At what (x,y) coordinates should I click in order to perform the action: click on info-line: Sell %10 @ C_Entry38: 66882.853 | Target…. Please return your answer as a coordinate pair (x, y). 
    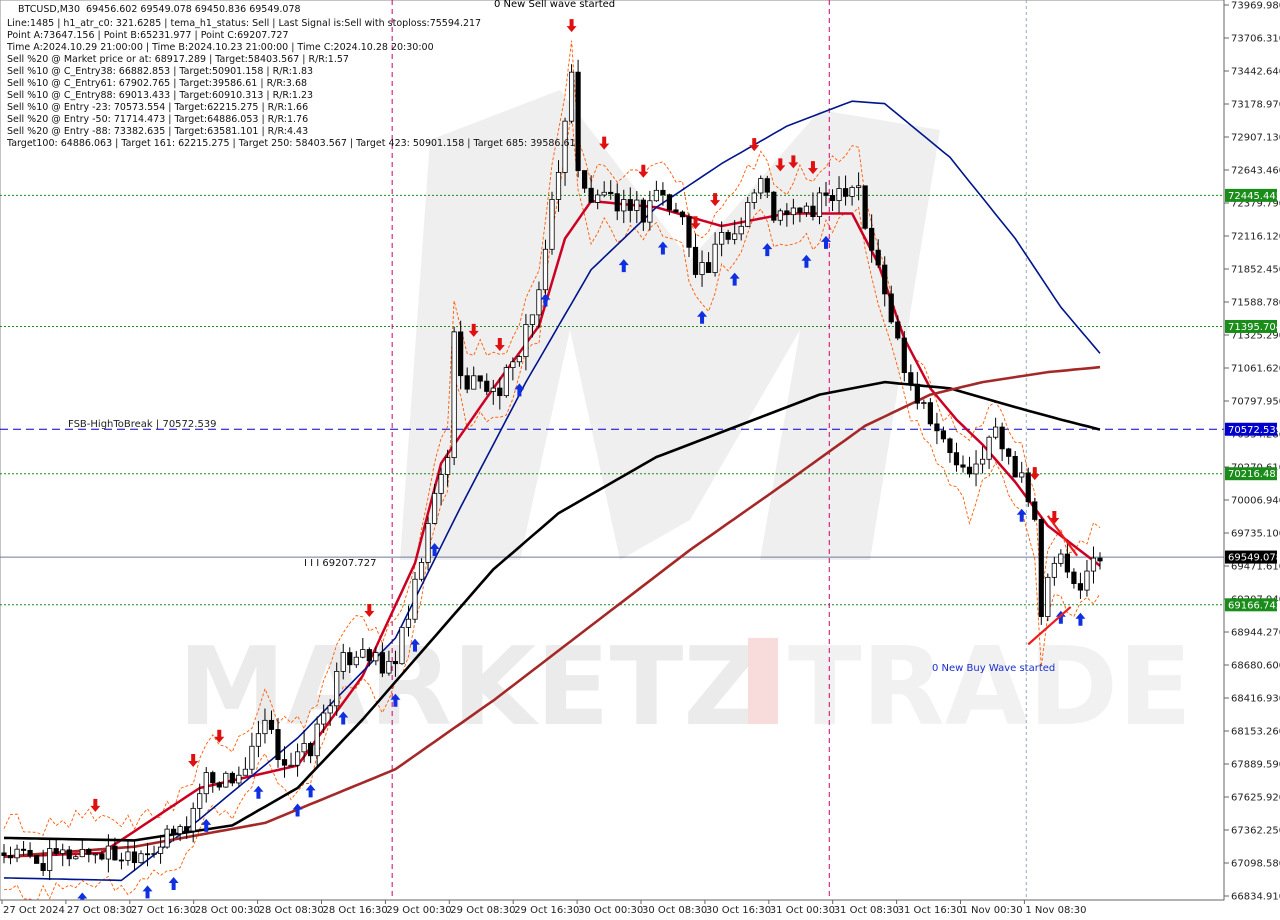
    Looking at the image, I should click on (160, 71).